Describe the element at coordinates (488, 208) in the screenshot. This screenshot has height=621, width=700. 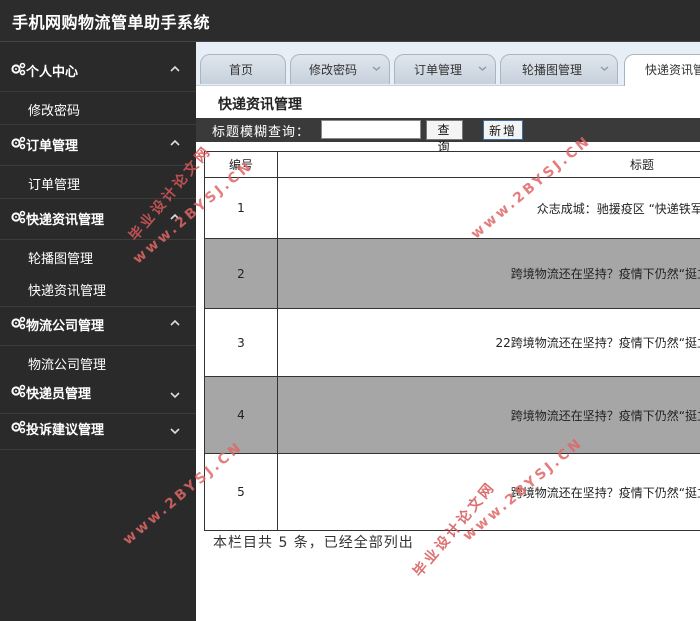
I see `row-title: 众志成城：驰援疫区 “快递铁军”` at that location.